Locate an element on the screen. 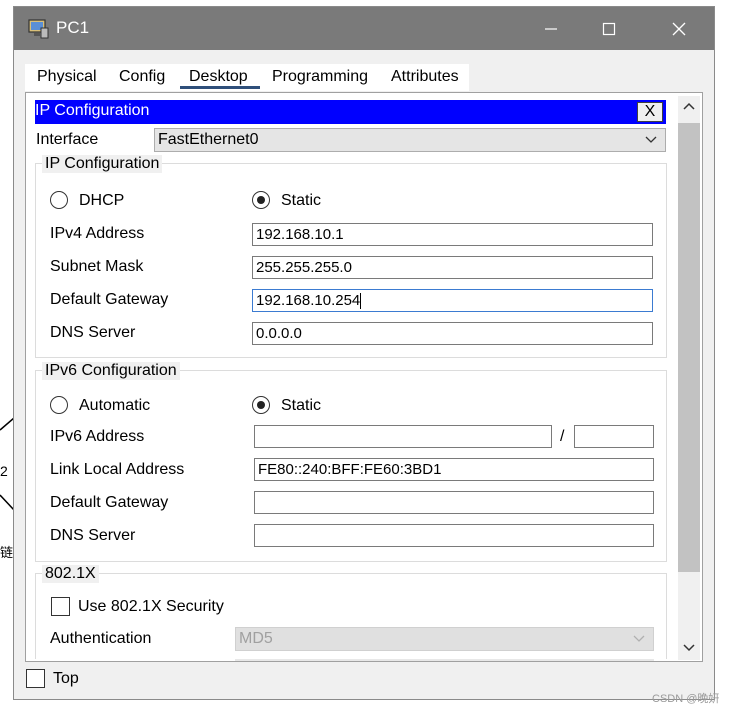 The image size is (735, 712). background-label-fragment: 2 is located at coordinates (4, 471).